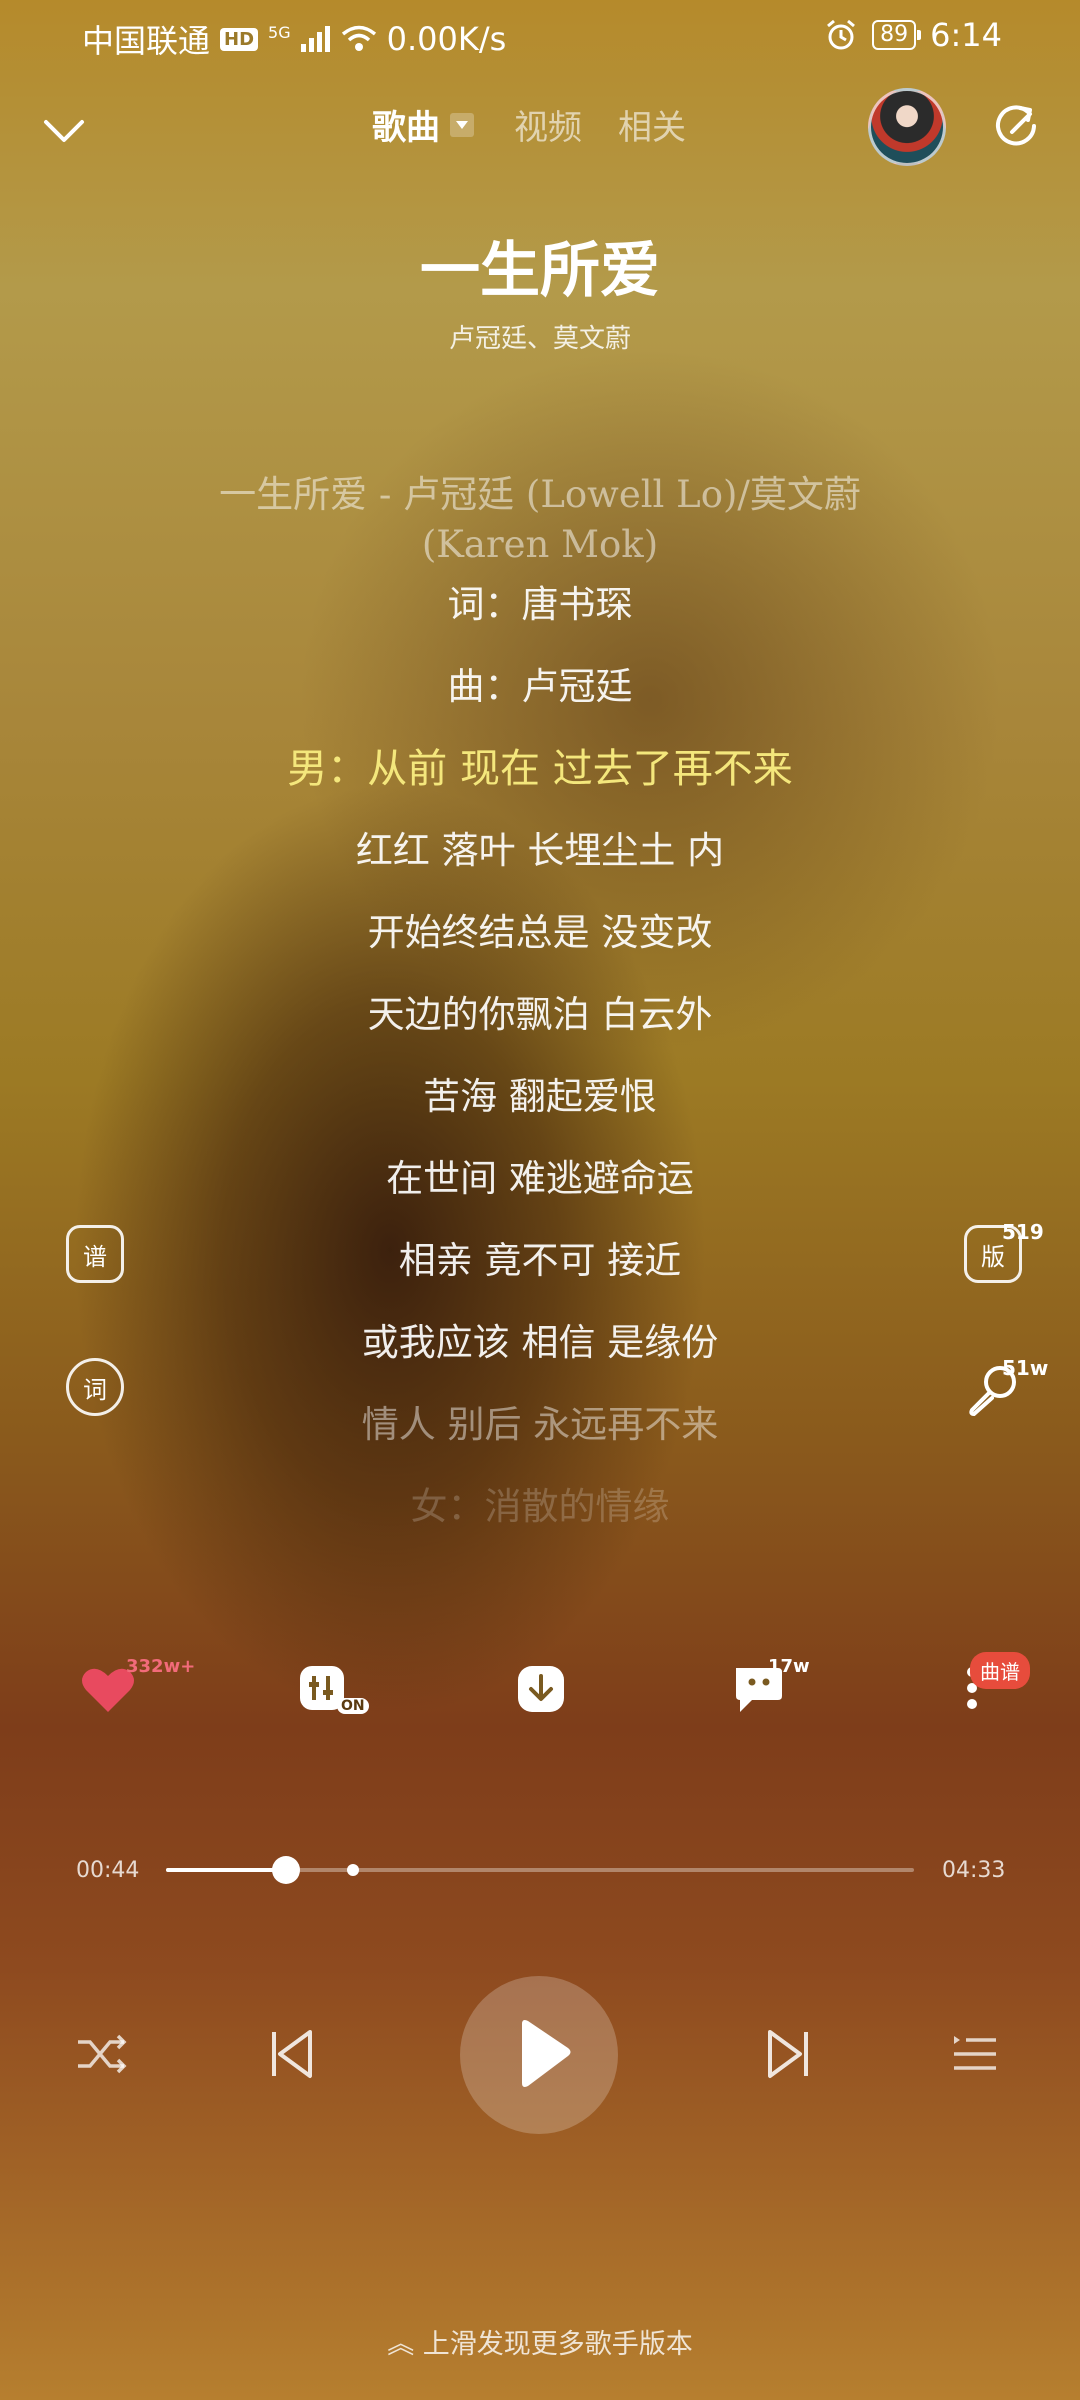 Image resolution: width=1080 pixels, height=2400 pixels. I want to click on shuffle-icon, so click(102, 2054).